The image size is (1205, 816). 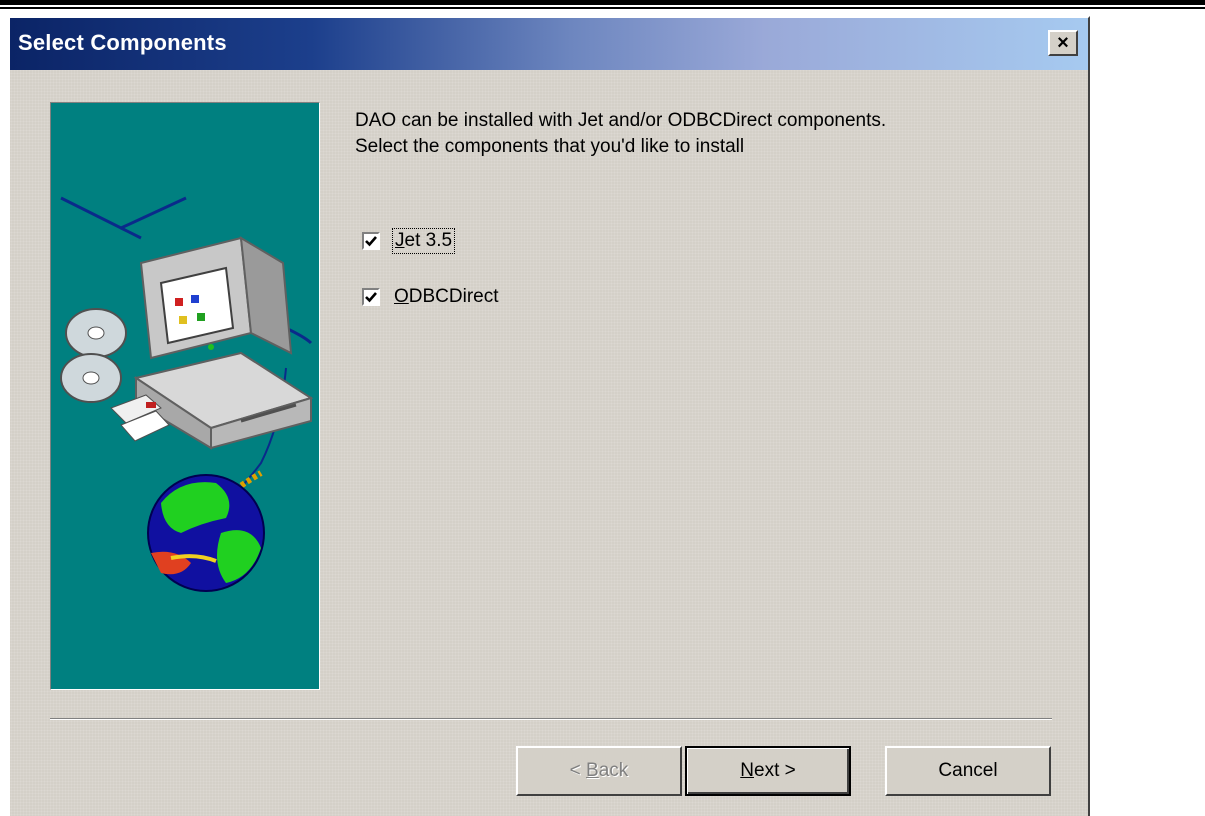 What do you see at coordinates (549, 44) in the screenshot?
I see `title-bar: Select Components ×` at bounding box center [549, 44].